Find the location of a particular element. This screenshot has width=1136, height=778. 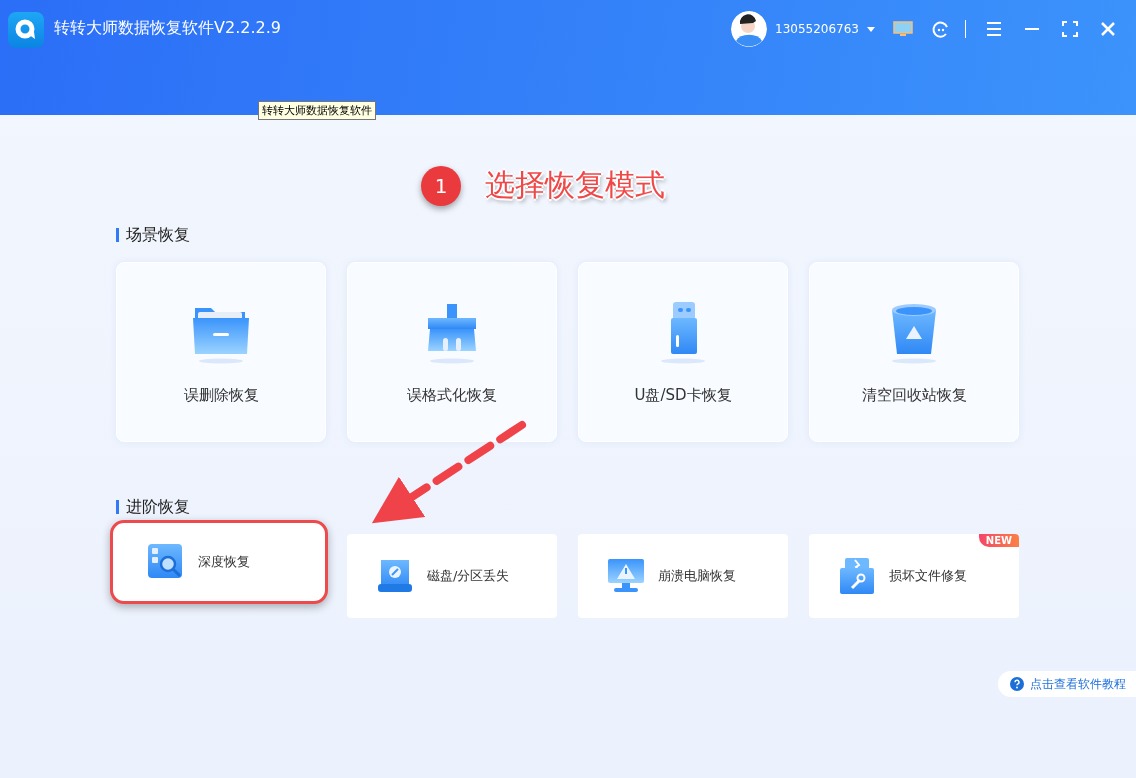

help-link: 点击查看软件教程 is located at coordinates (1067, 684).